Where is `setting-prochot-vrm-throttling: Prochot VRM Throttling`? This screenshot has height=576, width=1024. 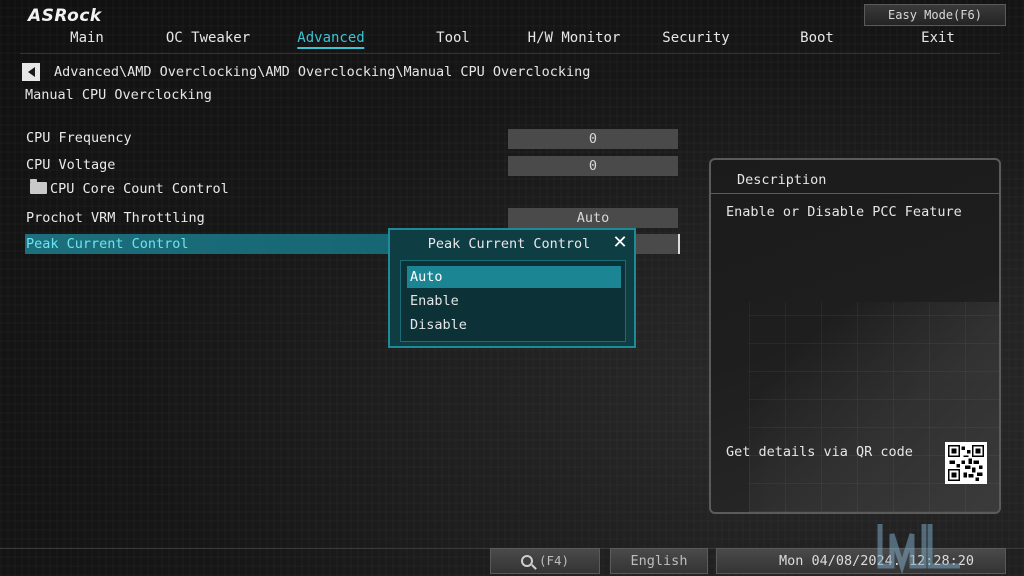
setting-prochot-vrm-throttling: Prochot VRM Throttling is located at coordinates (115, 218).